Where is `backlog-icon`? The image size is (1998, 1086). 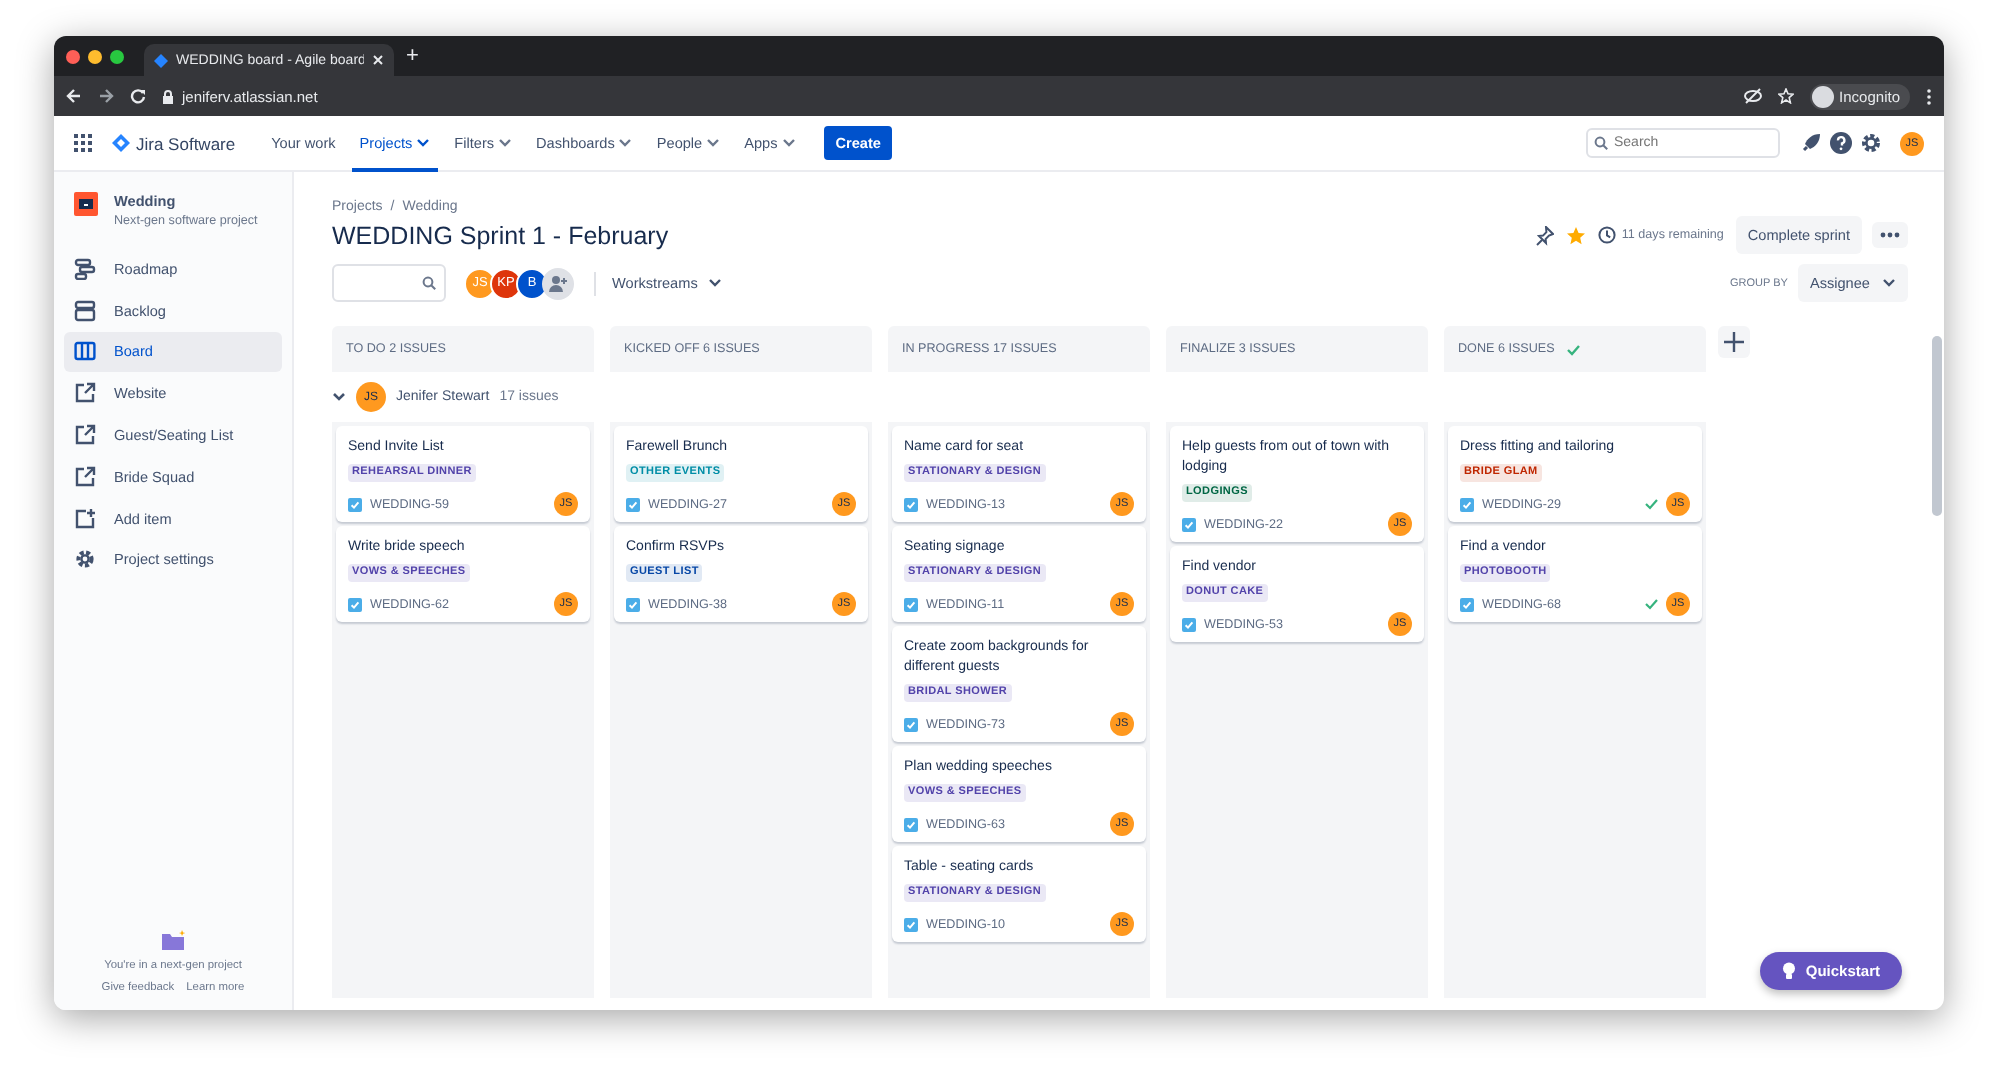
backlog-icon is located at coordinates (85, 310).